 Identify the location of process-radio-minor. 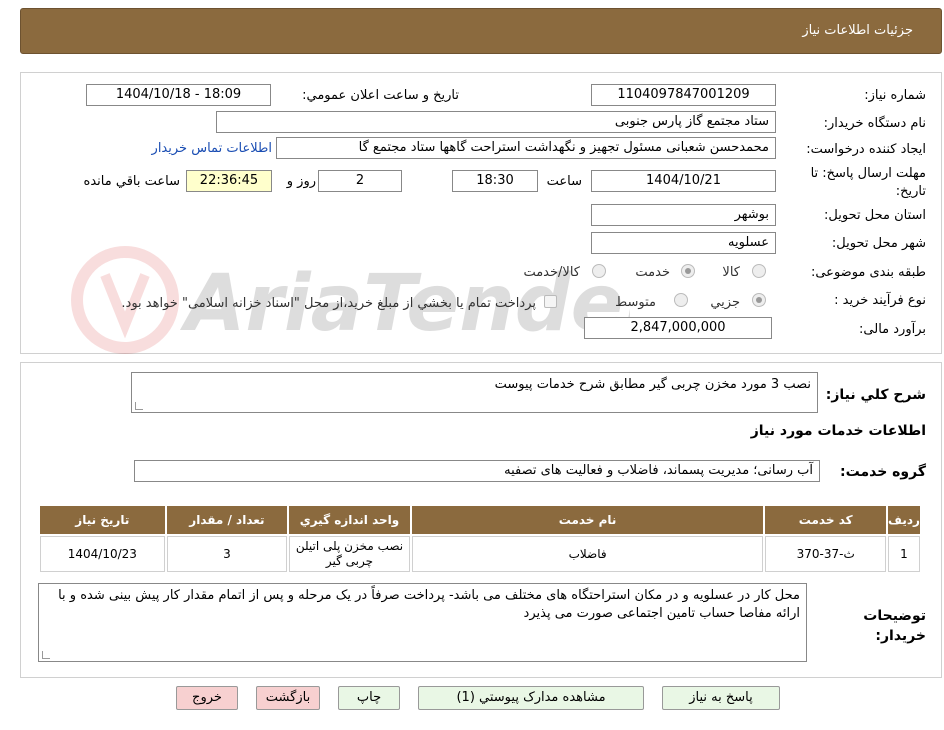
(759, 300).